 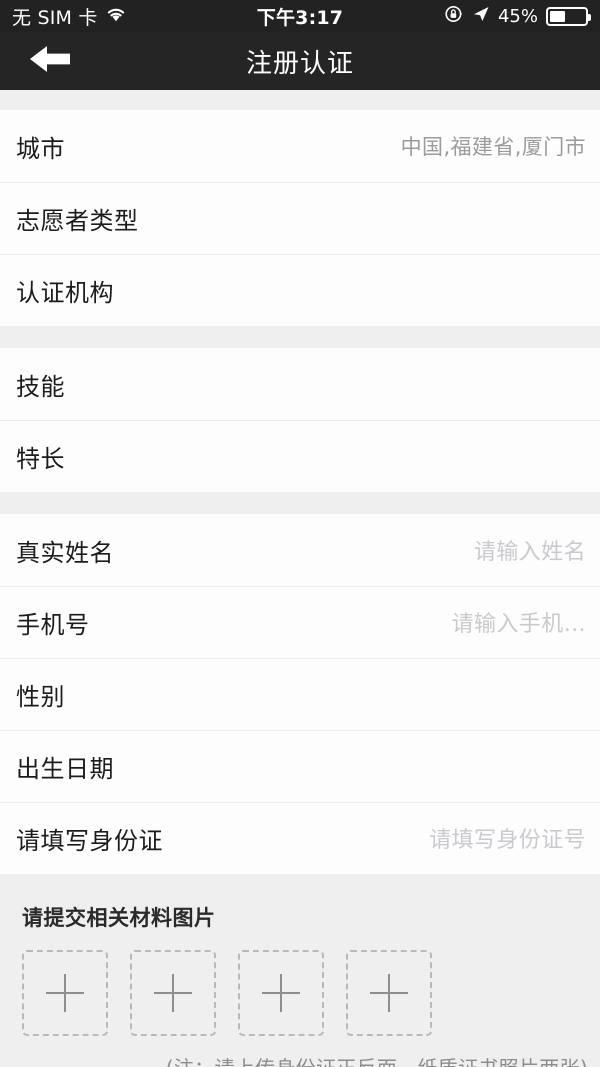 I want to click on rotation-lock-icon, so click(x=454, y=16).